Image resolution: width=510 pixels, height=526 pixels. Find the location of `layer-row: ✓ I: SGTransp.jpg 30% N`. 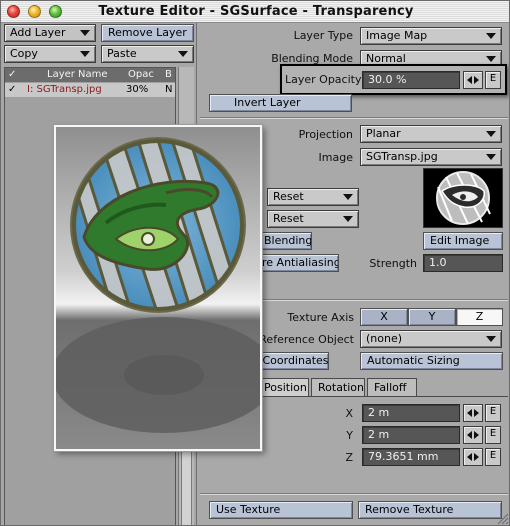

layer-row: ✓ I: SGTransp.jpg 30% N is located at coordinates (90, 90).